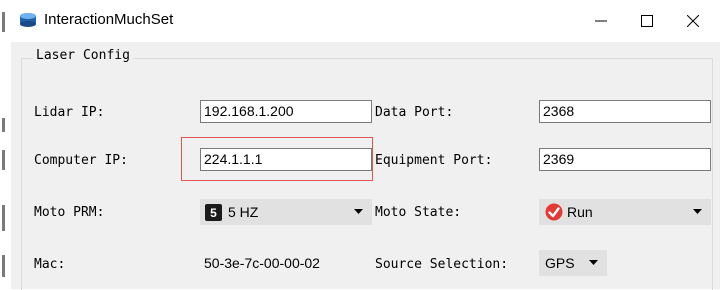 The width and height of the screenshot is (720, 290). I want to click on desktop-edge, so click(5, 144).